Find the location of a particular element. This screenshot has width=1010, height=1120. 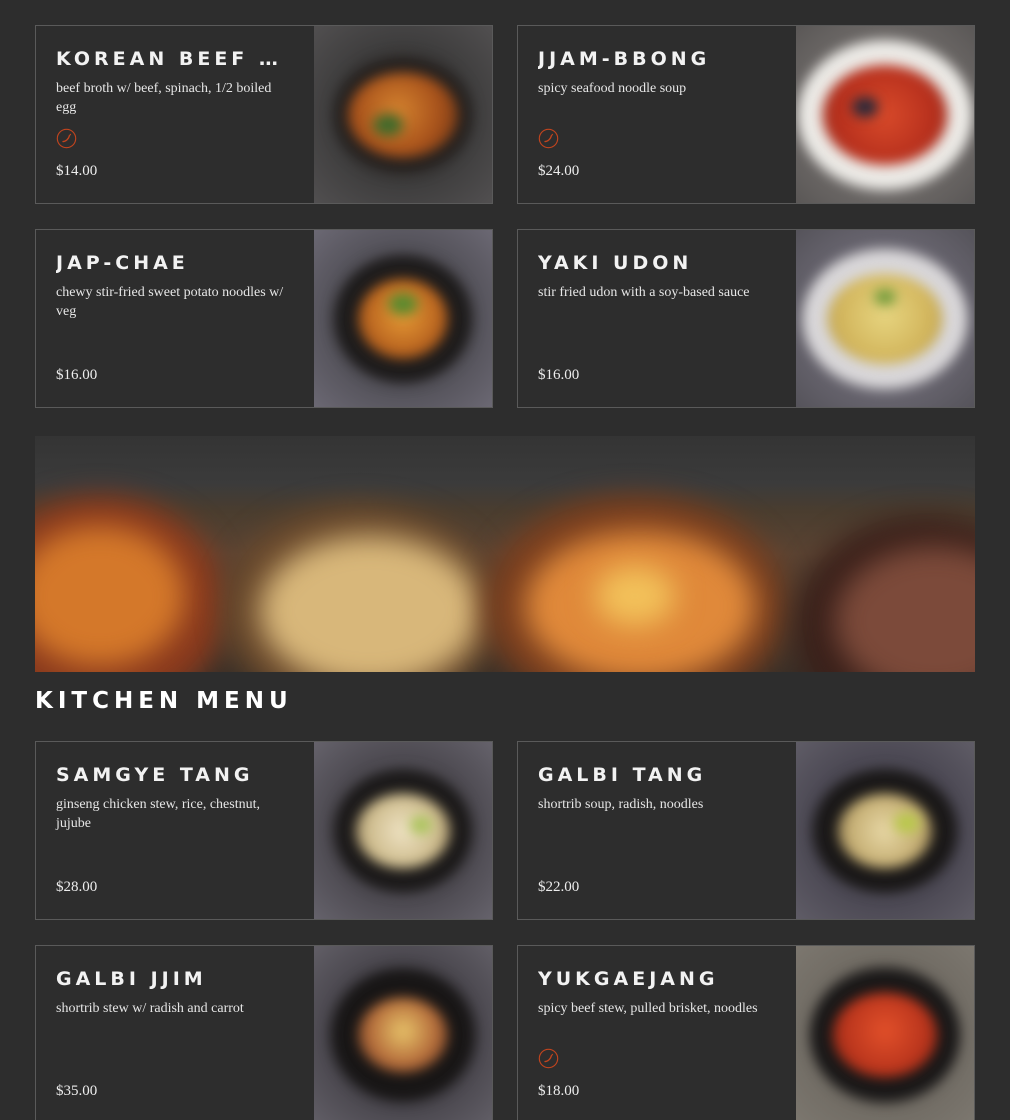

menu-item-name: GALBI TANG is located at coordinates (622, 775).